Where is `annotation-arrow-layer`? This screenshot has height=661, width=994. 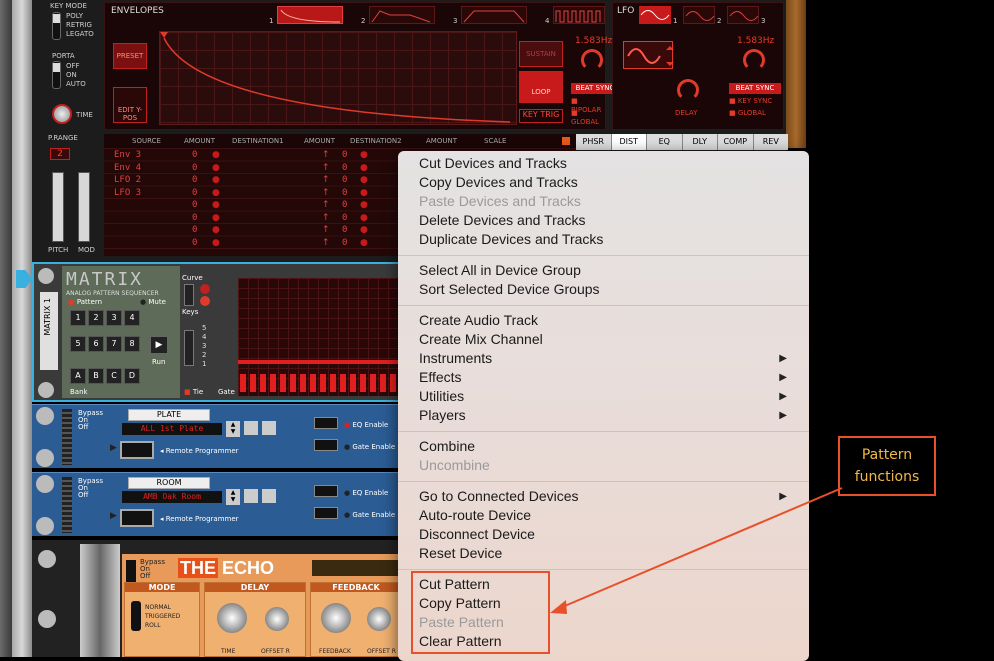
annotation-arrow-layer is located at coordinates (696, 550).